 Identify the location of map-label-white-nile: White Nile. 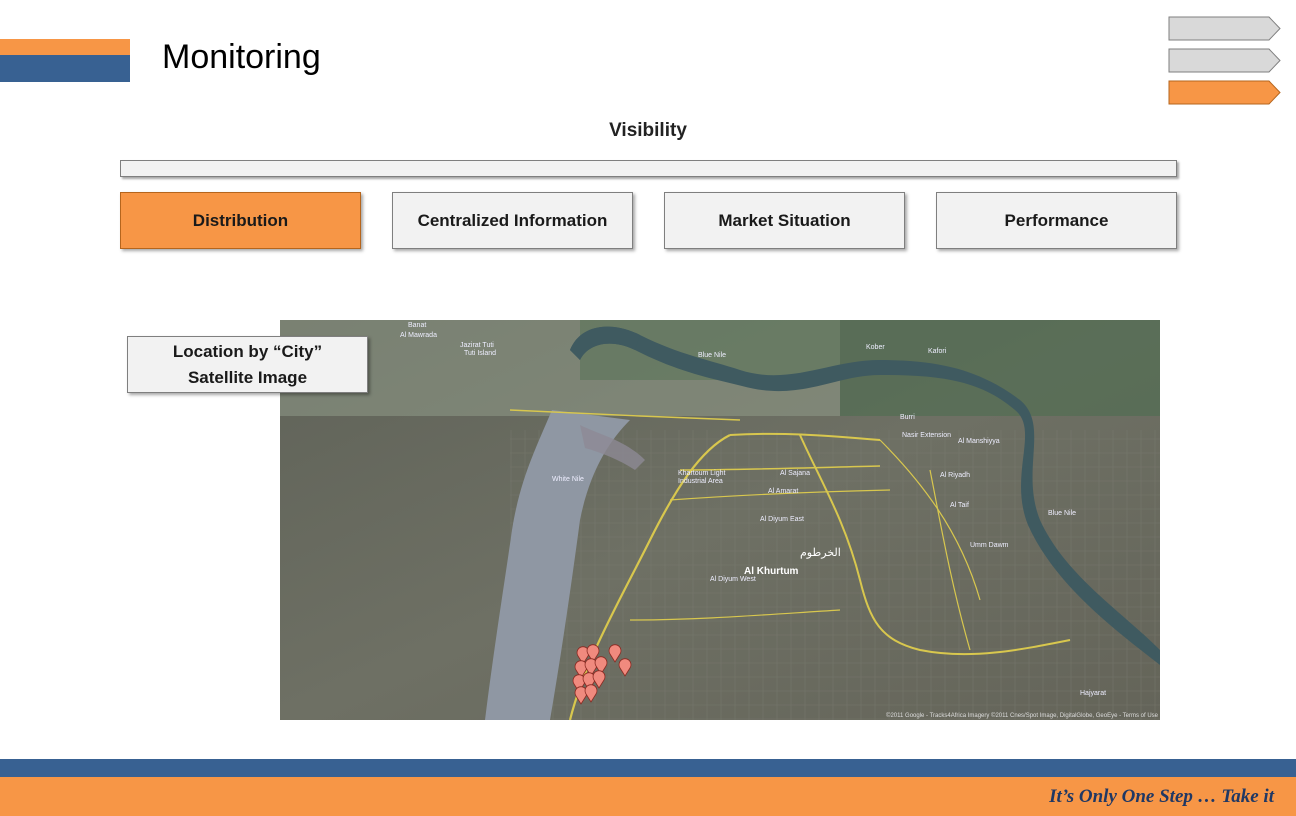
(568, 479).